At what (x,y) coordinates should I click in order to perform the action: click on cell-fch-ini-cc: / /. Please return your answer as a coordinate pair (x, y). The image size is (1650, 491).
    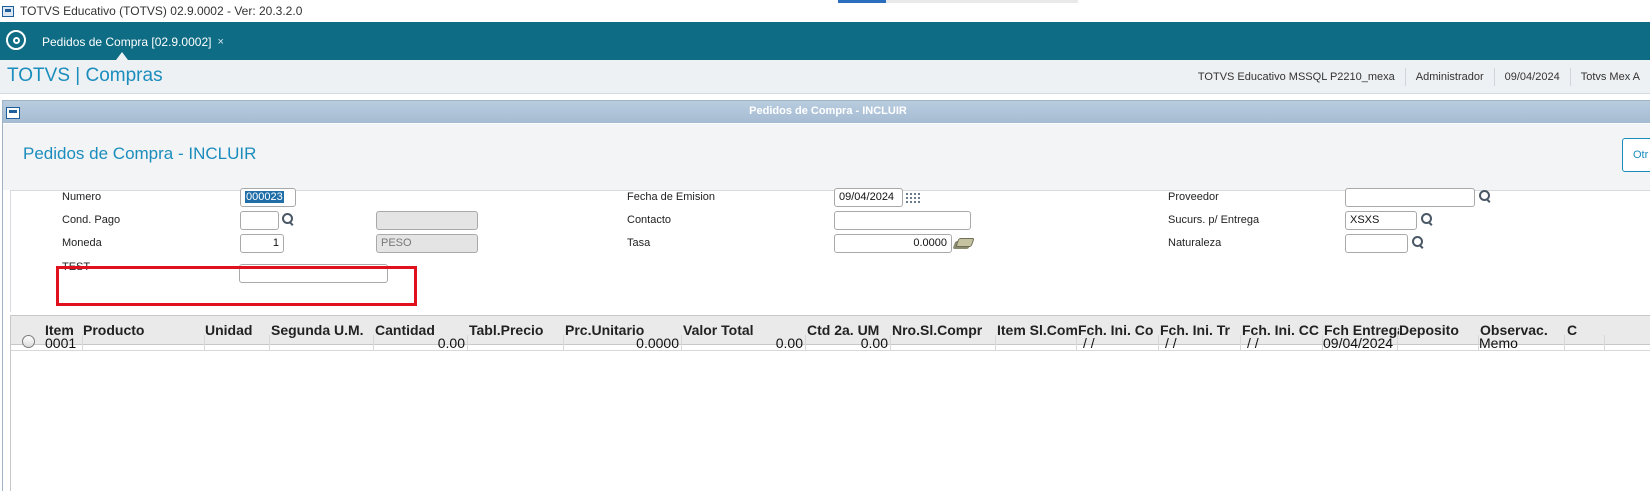
    Looking at the image, I should click on (1282, 343).